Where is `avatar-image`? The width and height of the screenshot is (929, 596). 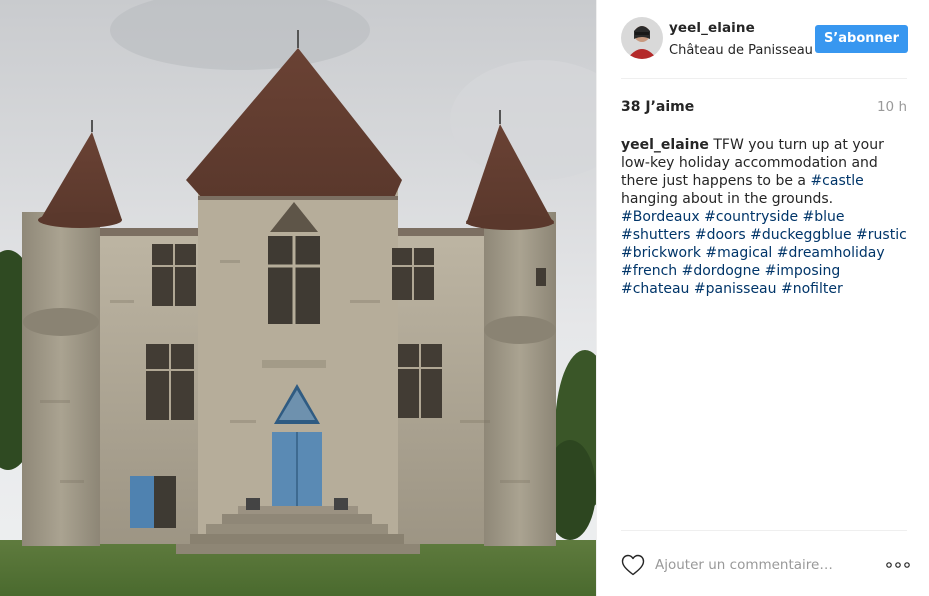
avatar-image is located at coordinates (642, 38).